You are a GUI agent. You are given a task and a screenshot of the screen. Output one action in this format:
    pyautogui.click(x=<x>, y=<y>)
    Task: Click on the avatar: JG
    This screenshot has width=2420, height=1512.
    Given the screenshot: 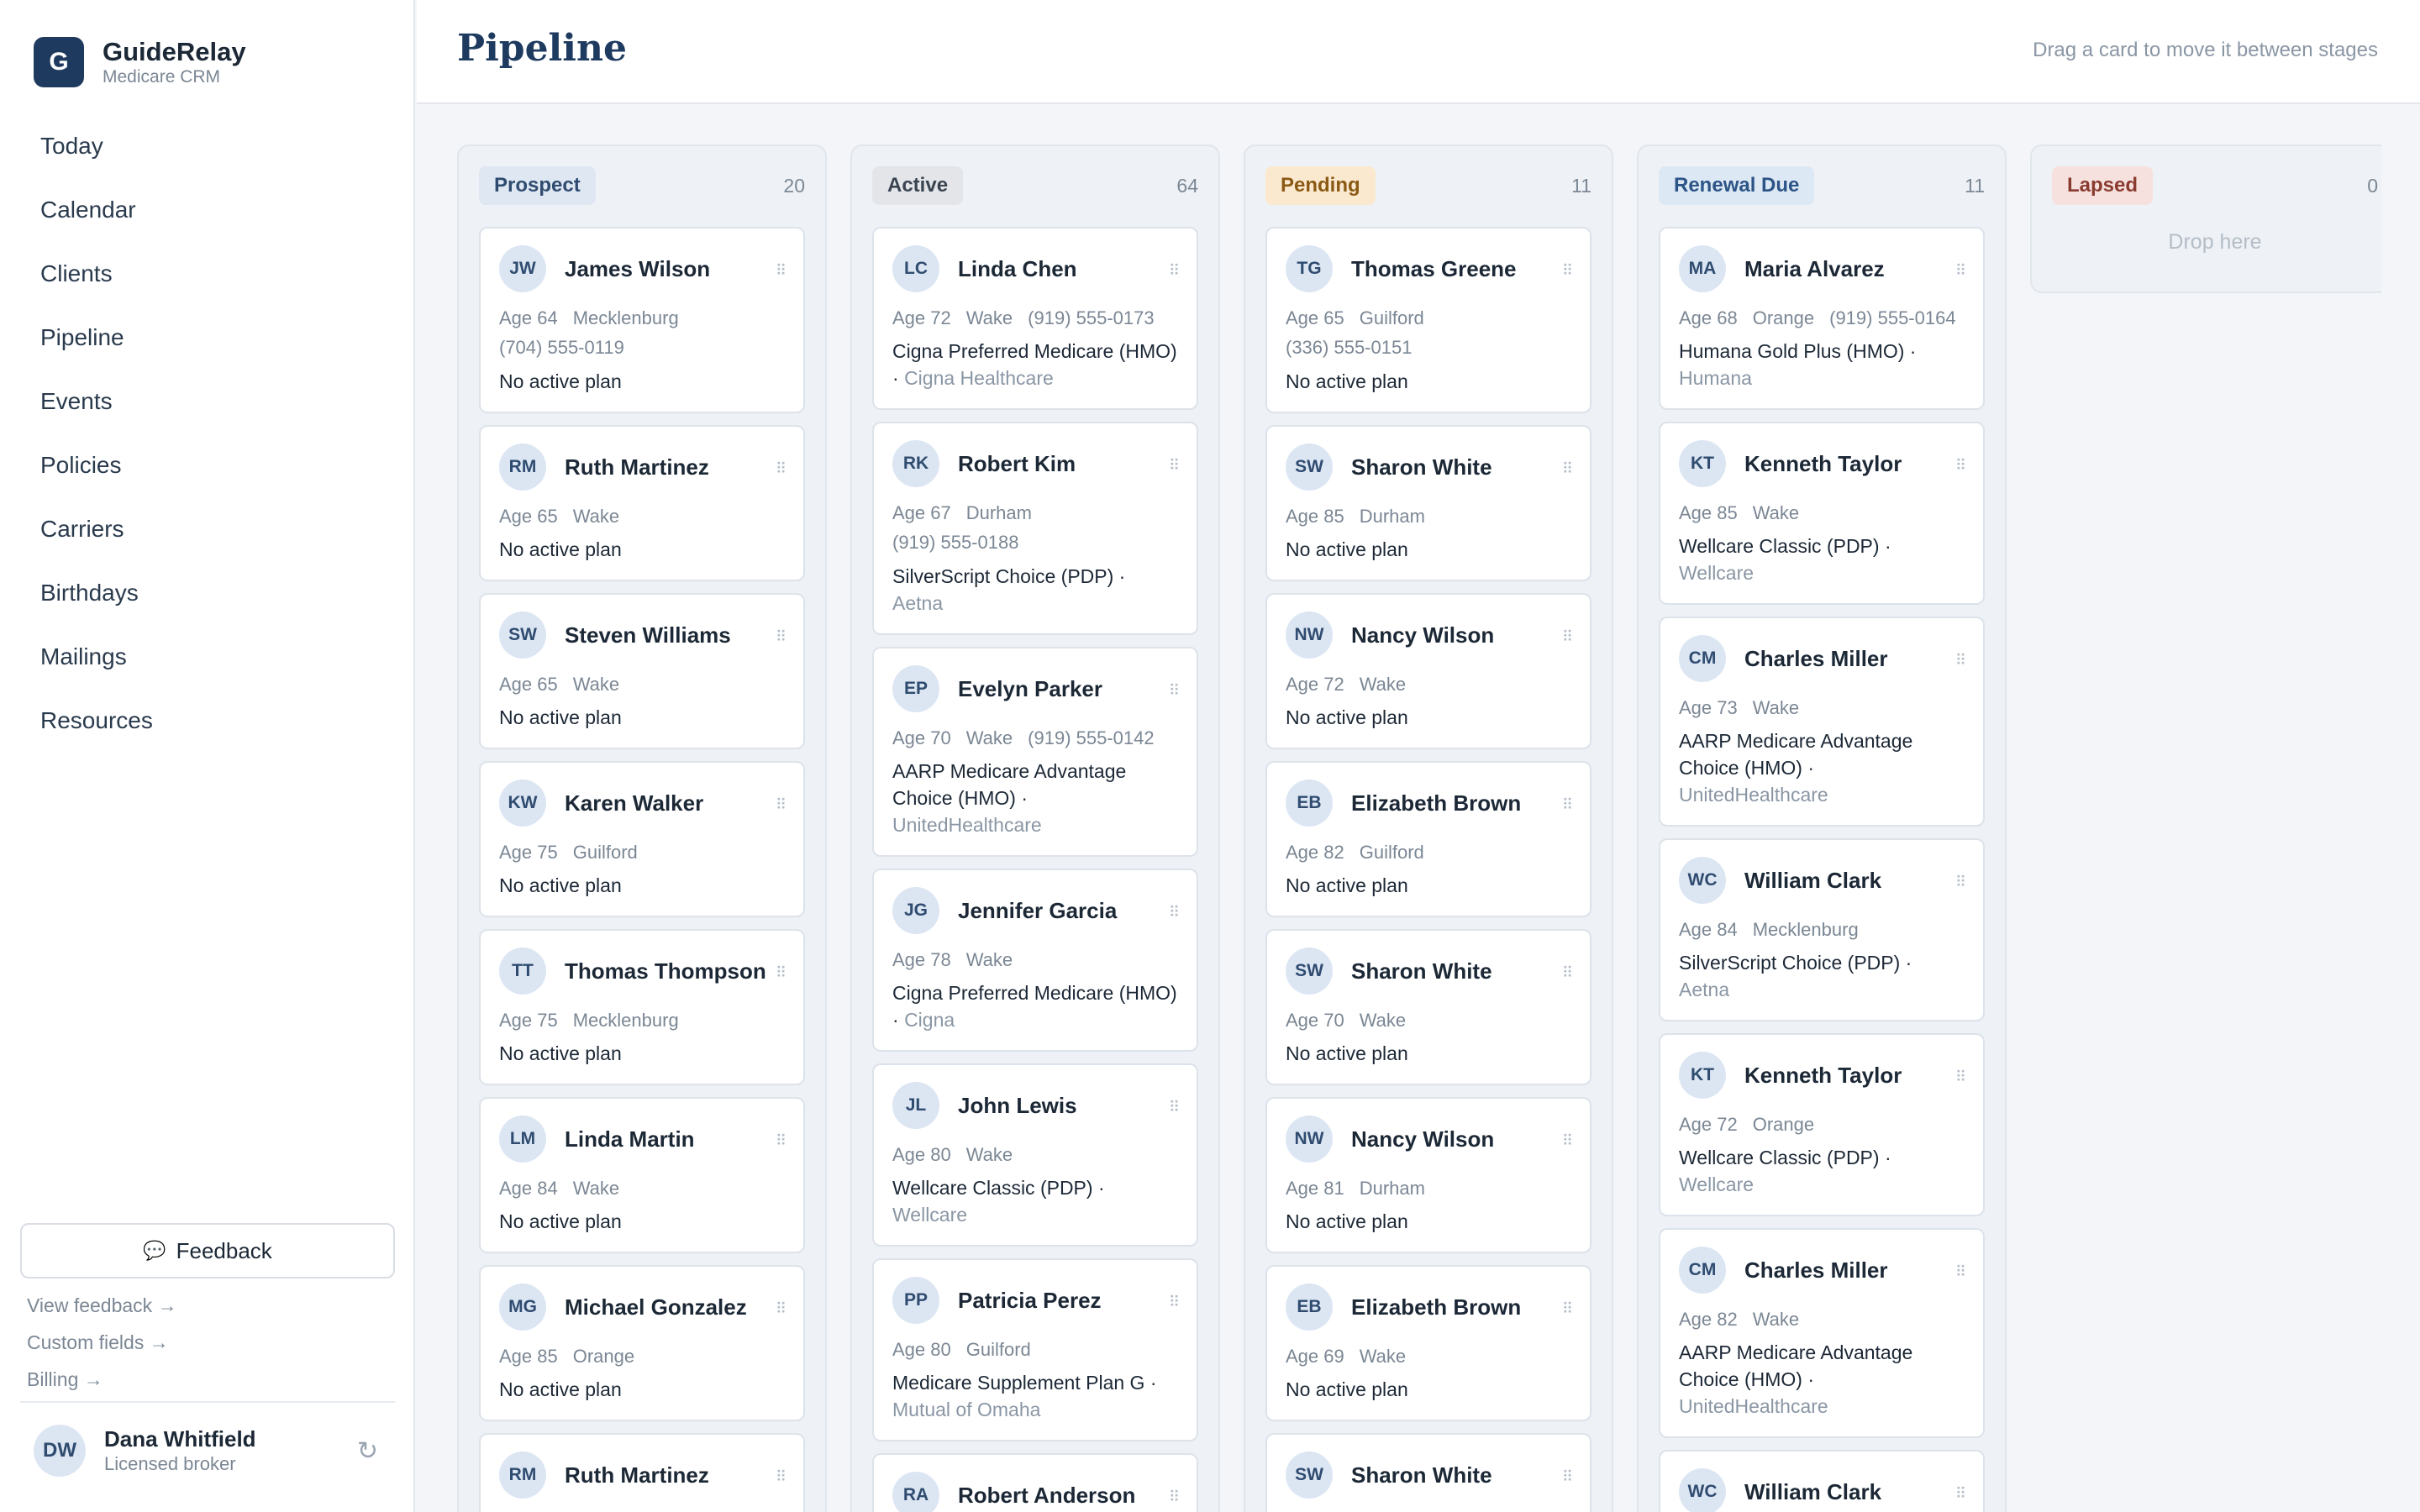 What is the action you would take?
    pyautogui.click(x=915, y=910)
    